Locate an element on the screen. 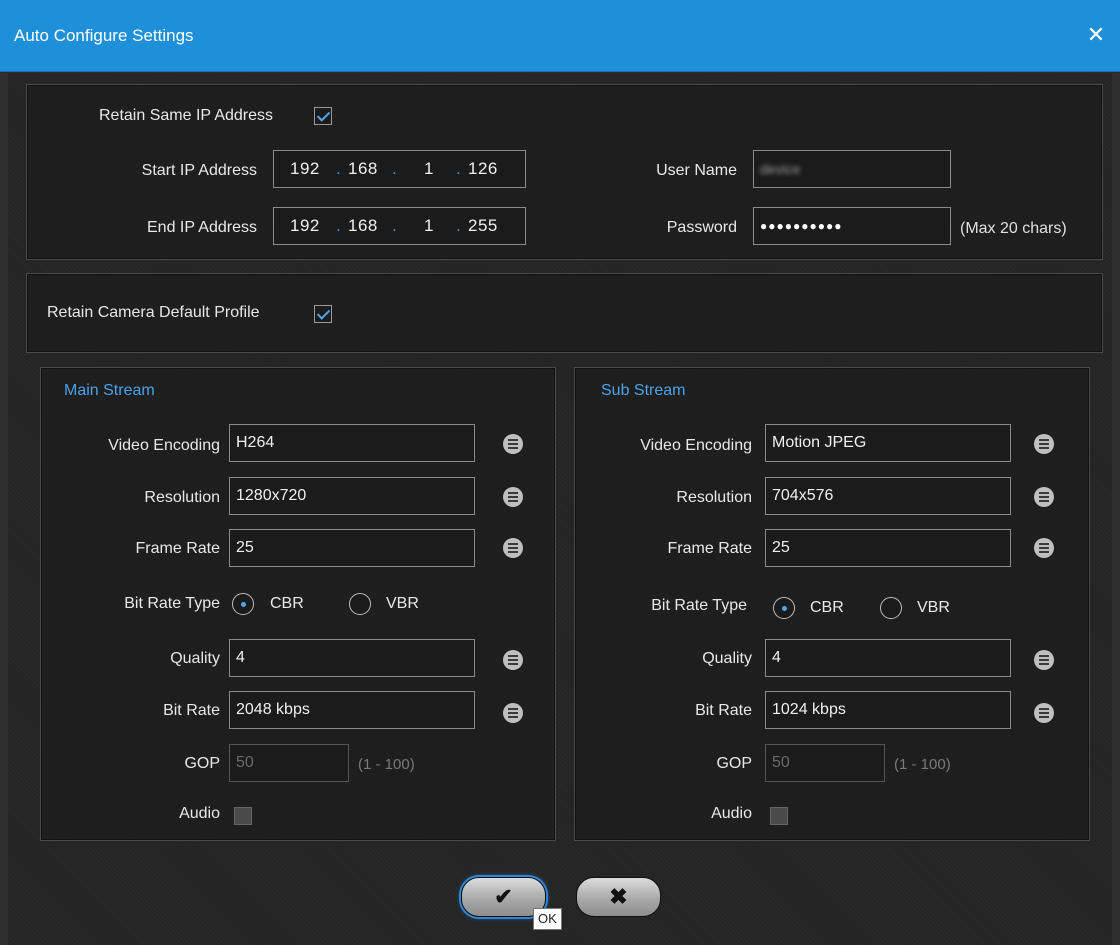 This screenshot has width=1120, height=945. title-bar: Auto Configure Settings ✕ is located at coordinates (560, 36).